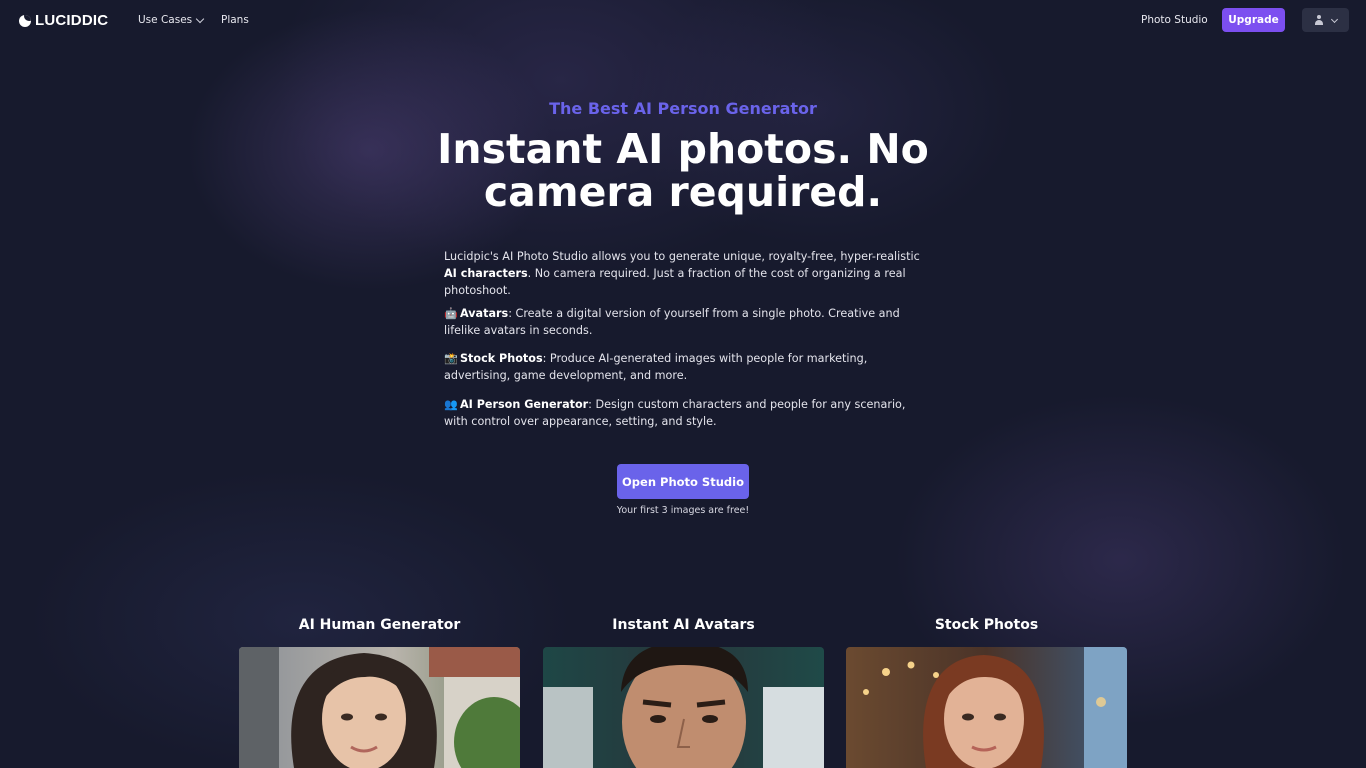 The width and height of the screenshot is (1366, 768). I want to click on user-menu-button, so click(1325, 20).